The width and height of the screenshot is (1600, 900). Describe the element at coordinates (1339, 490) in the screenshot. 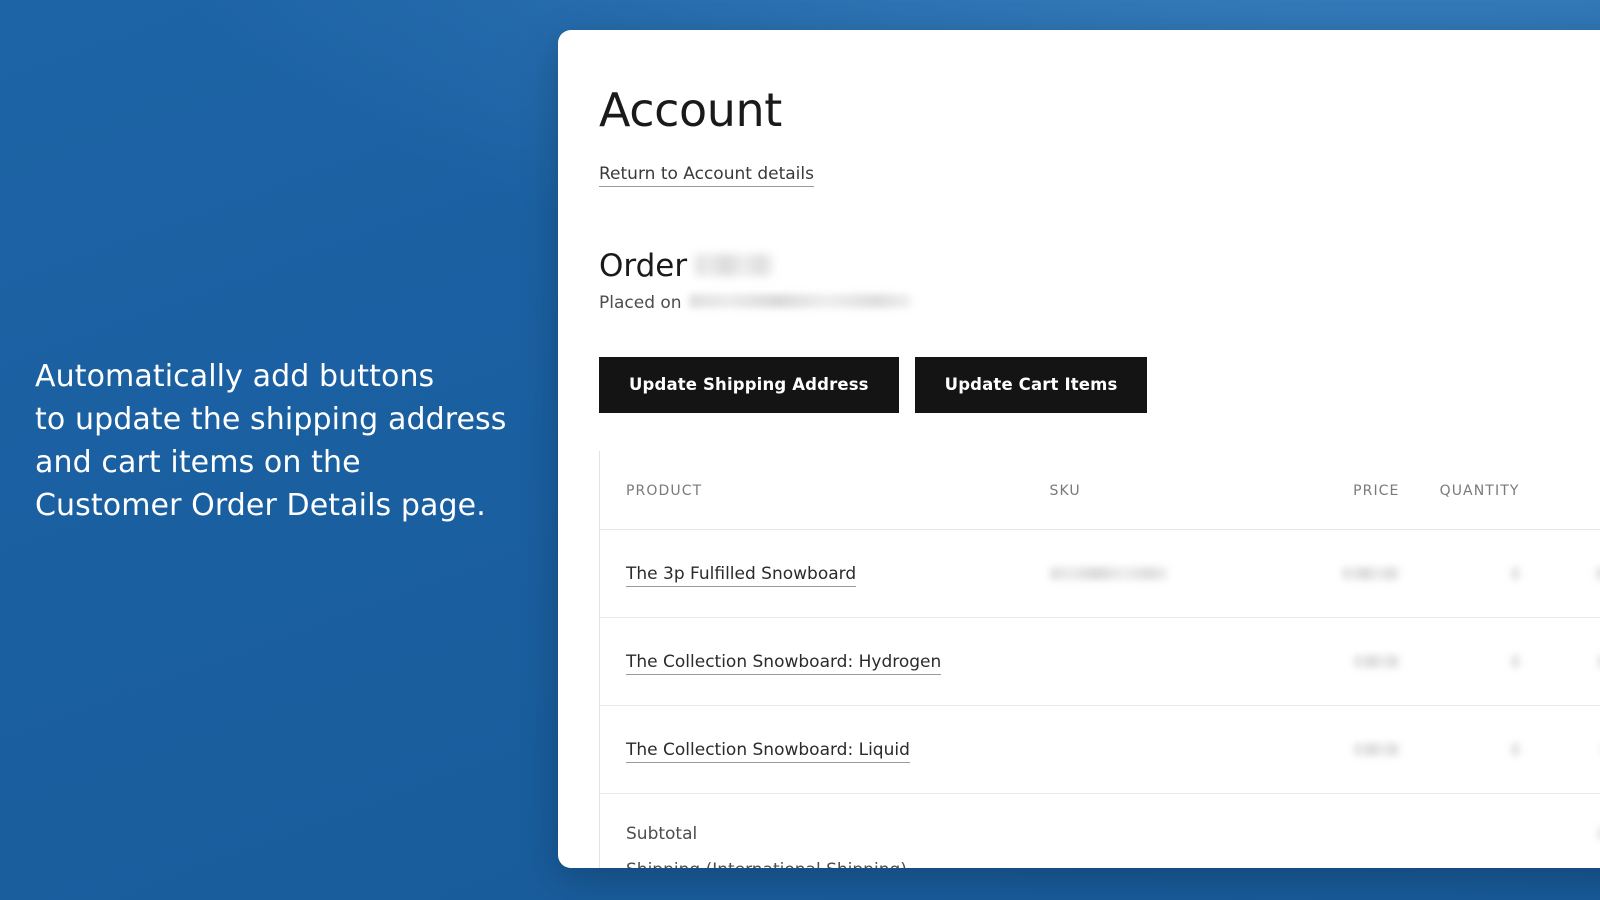

I see `column-header-price: PRICE` at that location.